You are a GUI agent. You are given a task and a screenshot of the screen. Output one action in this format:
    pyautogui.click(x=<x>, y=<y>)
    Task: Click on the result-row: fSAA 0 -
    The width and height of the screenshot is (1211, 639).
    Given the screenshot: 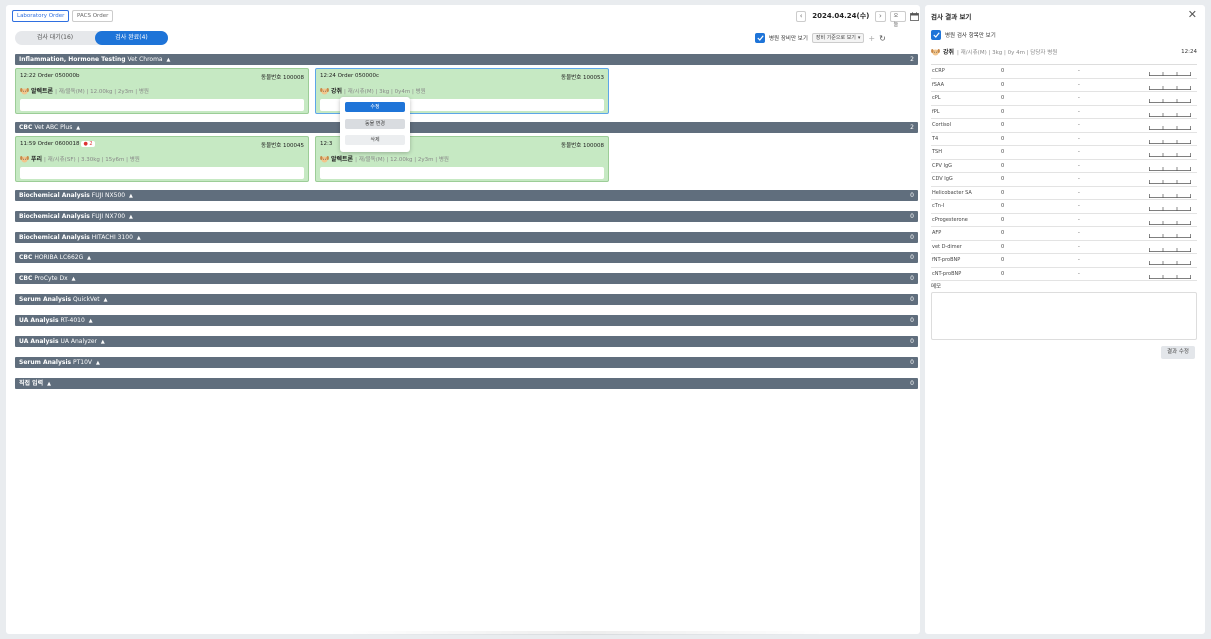 What is the action you would take?
    pyautogui.click(x=1064, y=85)
    